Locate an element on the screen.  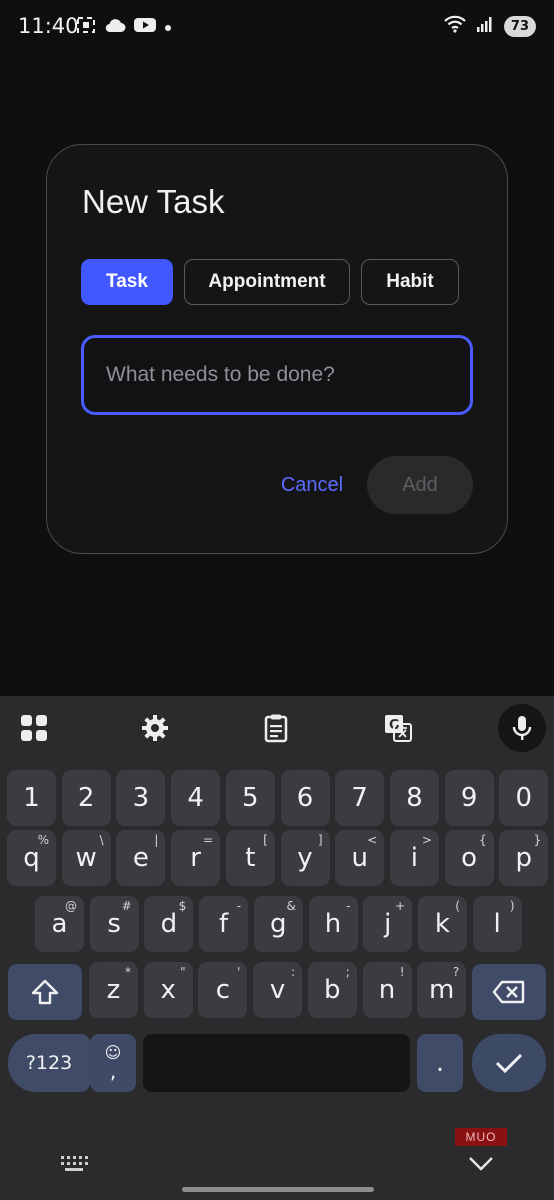
key-hint: # is located at coordinates (126, 906).